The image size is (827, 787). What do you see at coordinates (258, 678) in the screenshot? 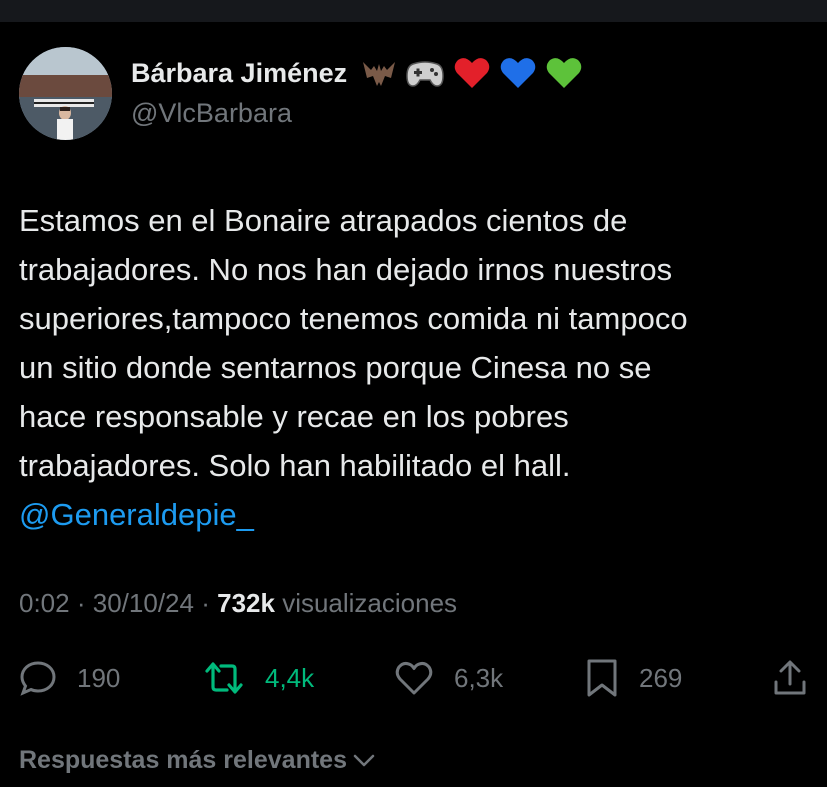
I see `retweet-button: 4,4k` at bounding box center [258, 678].